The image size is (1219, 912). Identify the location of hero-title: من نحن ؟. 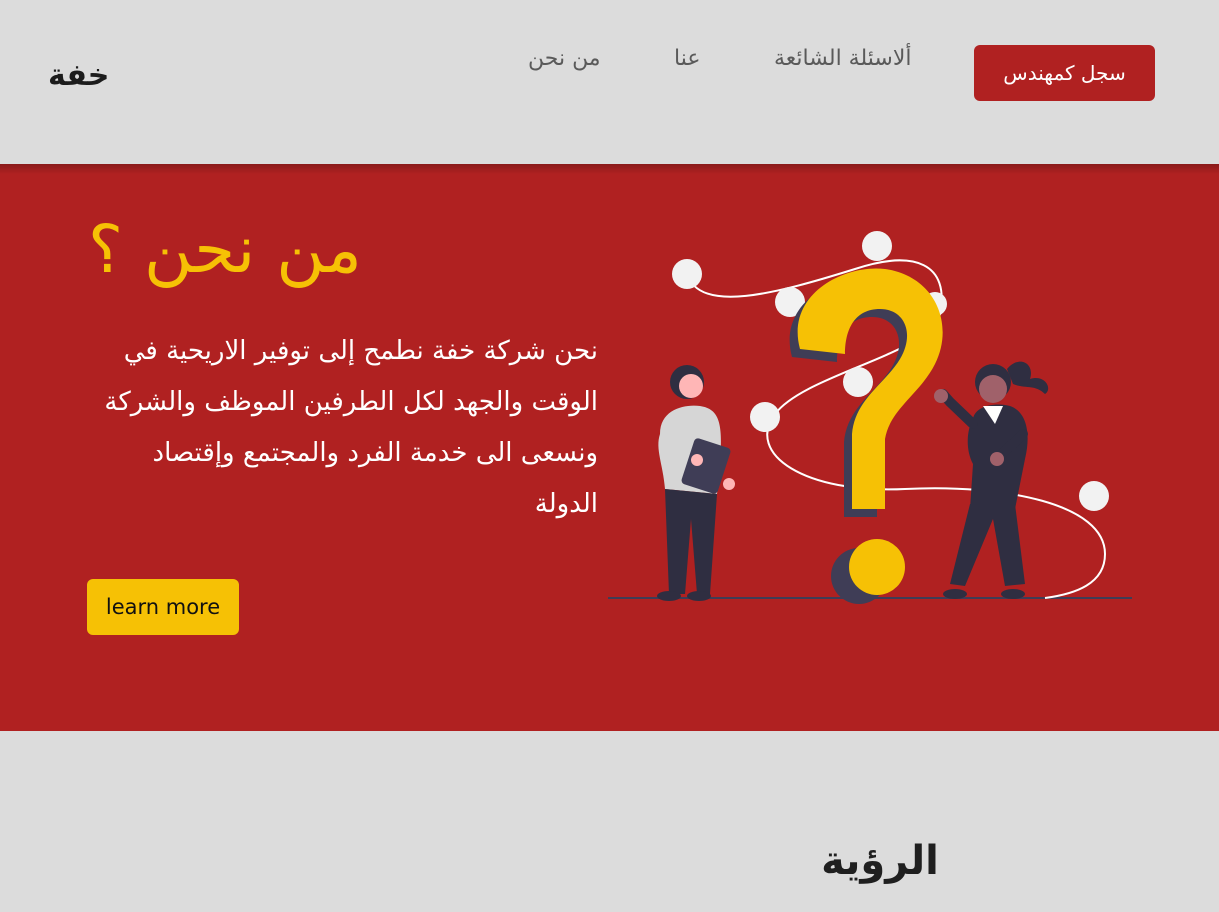
(225, 249).